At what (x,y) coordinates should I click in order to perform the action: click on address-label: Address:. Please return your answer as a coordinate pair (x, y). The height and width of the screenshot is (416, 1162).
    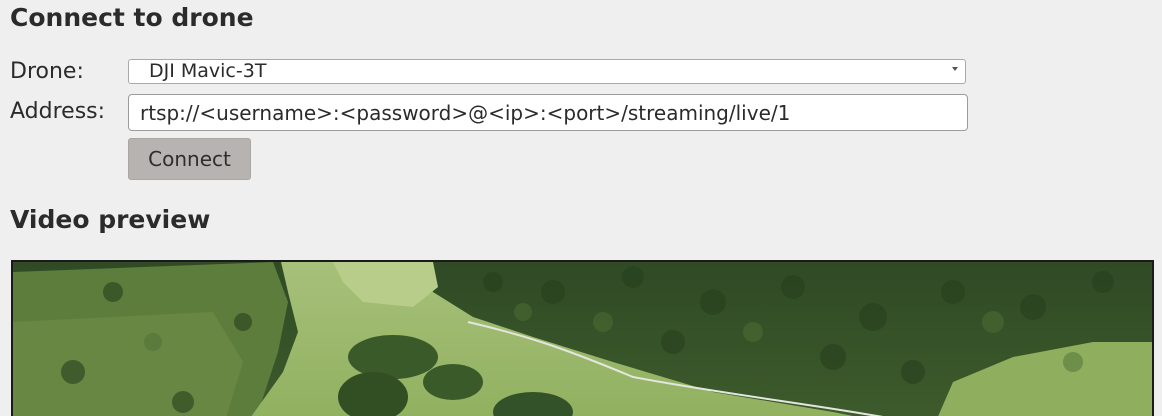
    Looking at the image, I should click on (58, 111).